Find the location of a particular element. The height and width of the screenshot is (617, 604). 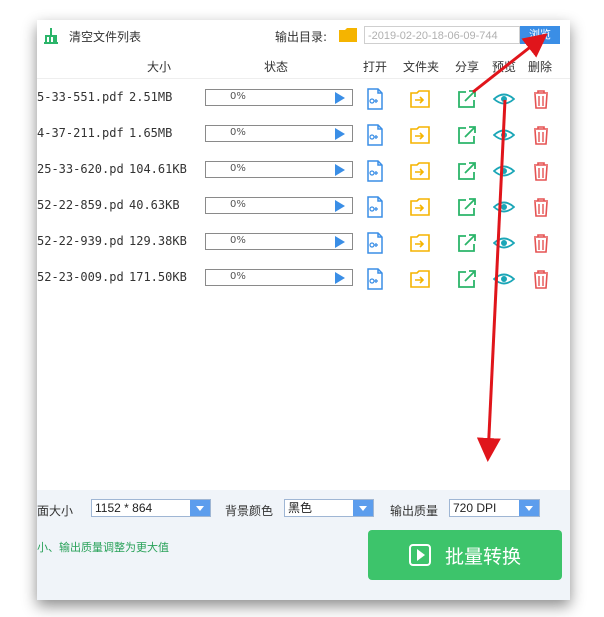

quality-label: 输出质量 is located at coordinates (414, 511).